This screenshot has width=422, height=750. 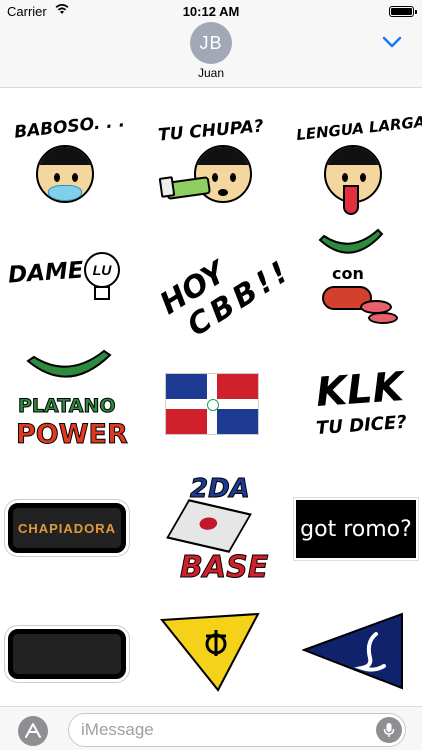 I want to click on message-input, so click(x=221, y=730).